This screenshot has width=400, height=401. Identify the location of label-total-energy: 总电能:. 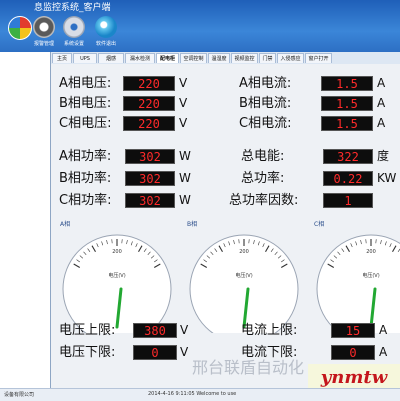
(262, 156).